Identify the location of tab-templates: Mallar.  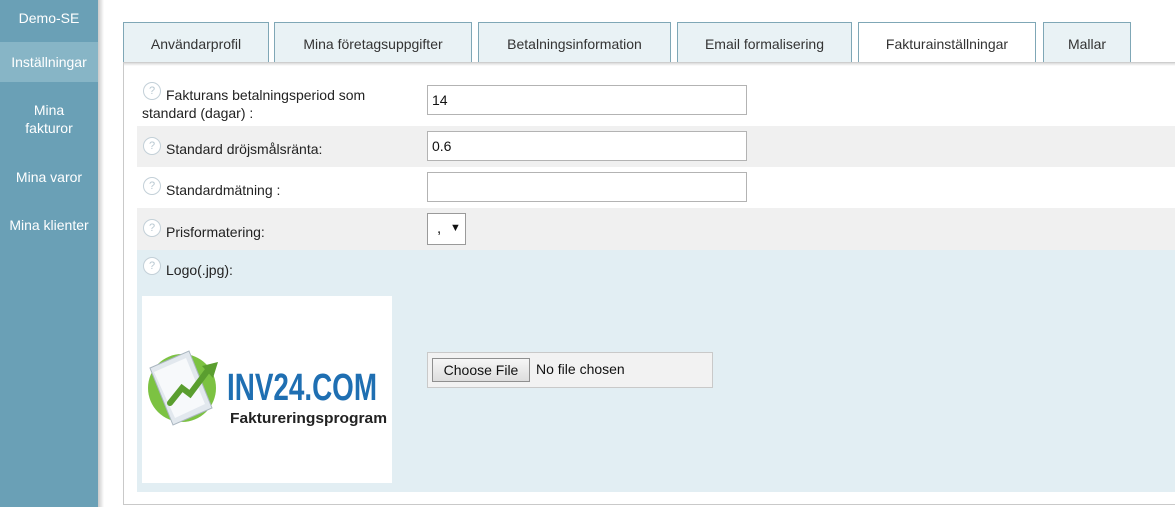
(1087, 42).